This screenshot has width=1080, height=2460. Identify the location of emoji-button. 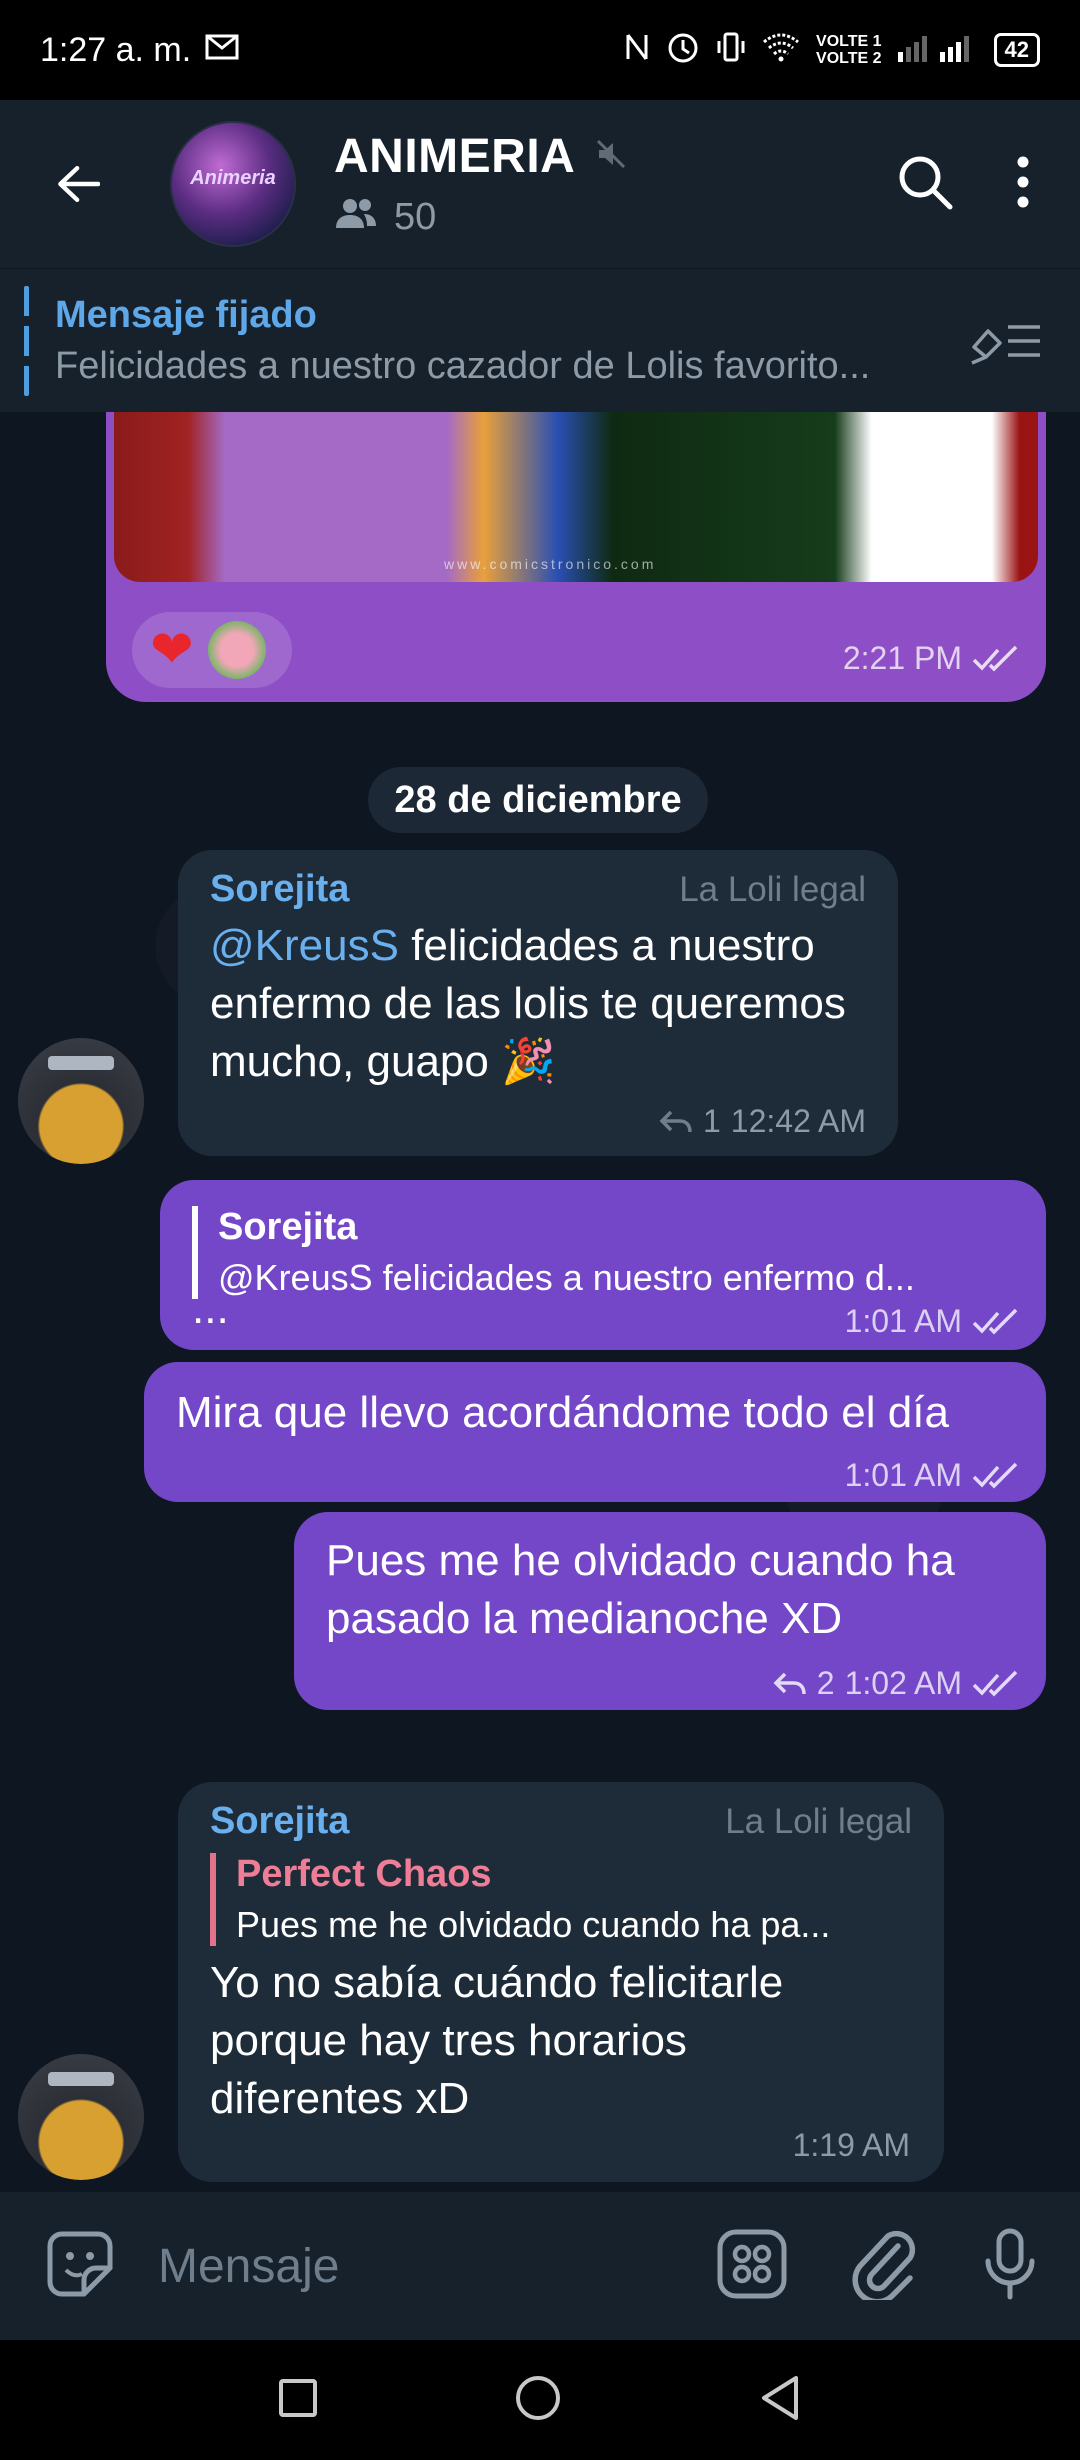
(80, 2266).